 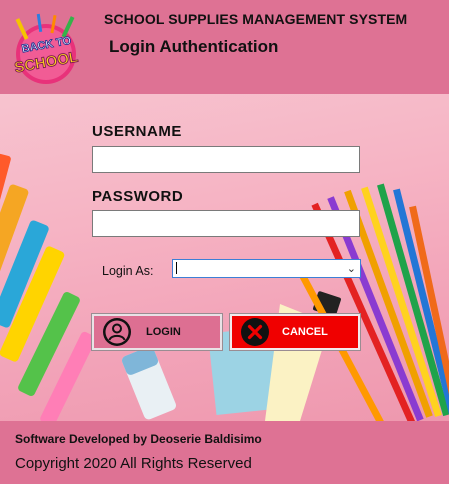 I want to click on text-cursor, so click(x=176, y=268).